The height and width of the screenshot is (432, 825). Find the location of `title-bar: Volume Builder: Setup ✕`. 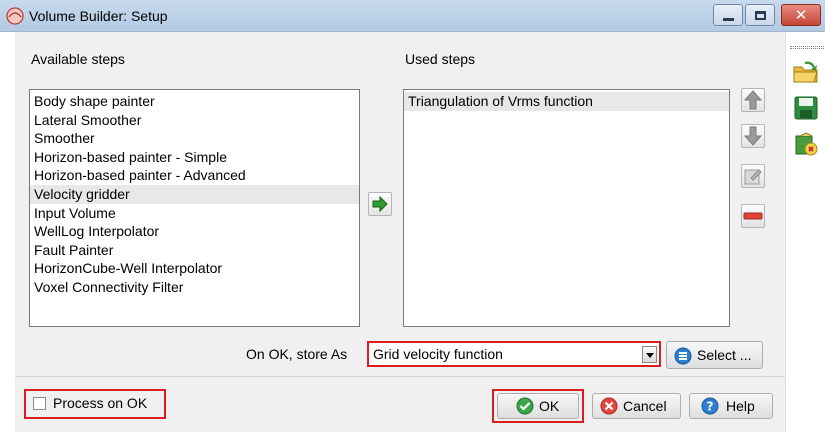

title-bar: Volume Builder: Setup ✕ is located at coordinates (412, 16).